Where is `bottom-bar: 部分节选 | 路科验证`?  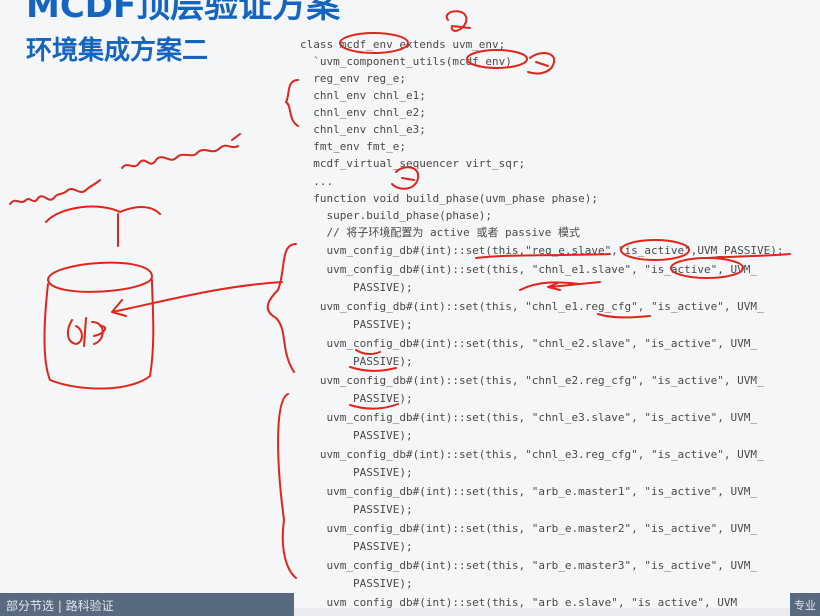
bottom-bar: 部分节选 | 路科验证 is located at coordinates (147, 604).